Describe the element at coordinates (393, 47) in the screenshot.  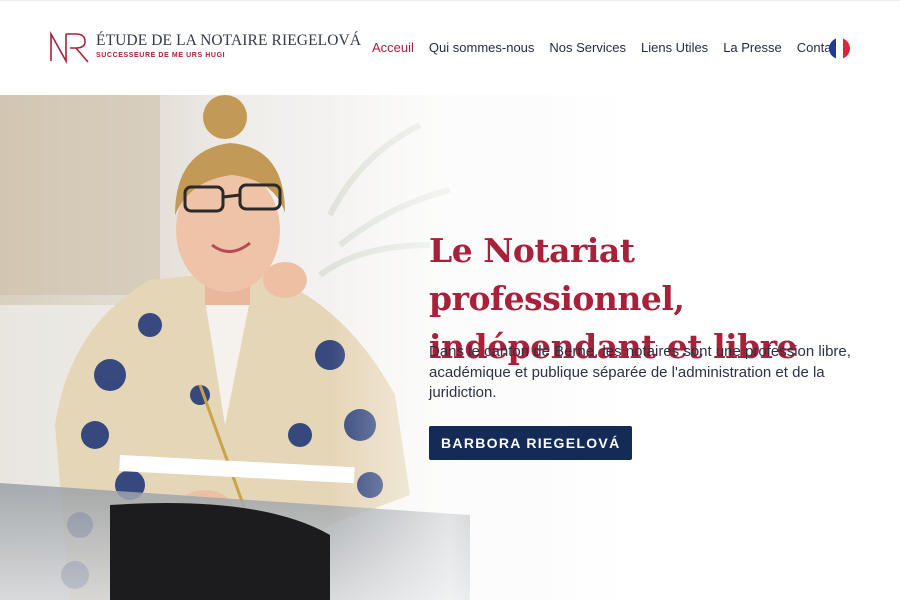
I see `nav-item-acceuil: Acceuil` at that location.